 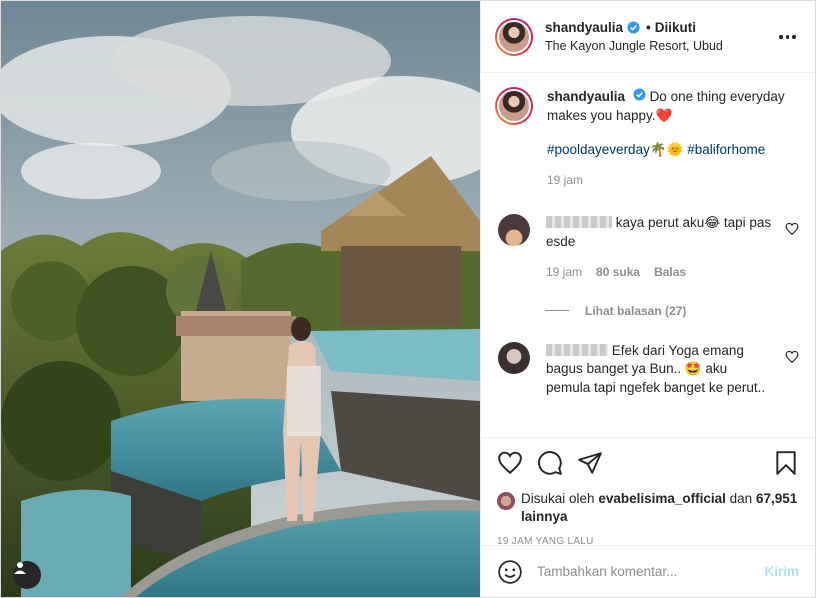 What do you see at coordinates (789, 37) in the screenshot?
I see `more-options-icon` at bounding box center [789, 37].